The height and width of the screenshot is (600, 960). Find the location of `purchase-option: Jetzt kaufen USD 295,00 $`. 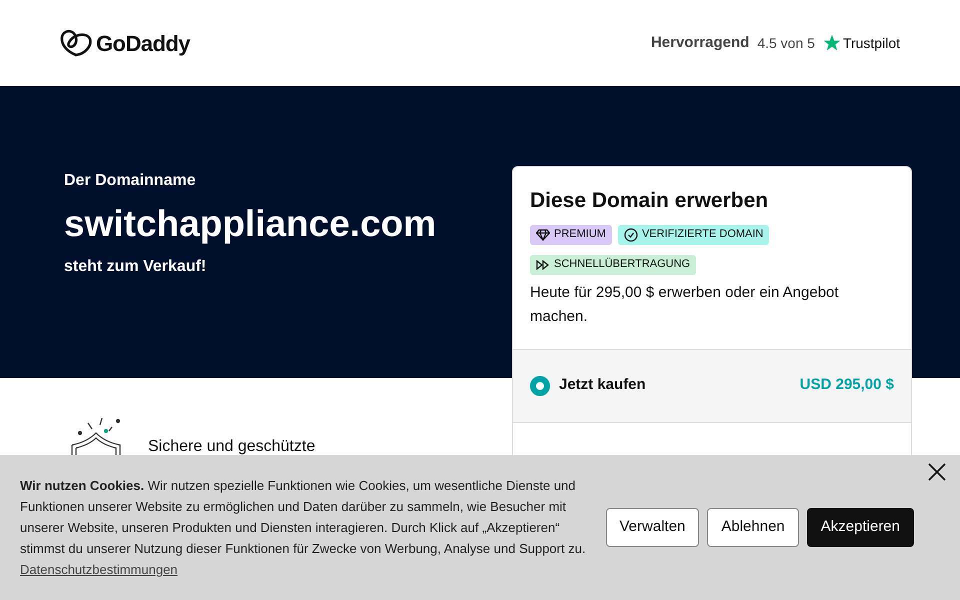

purchase-option: Jetzt kaufen USD 295,00 $ is located at coordinates (712, 385).